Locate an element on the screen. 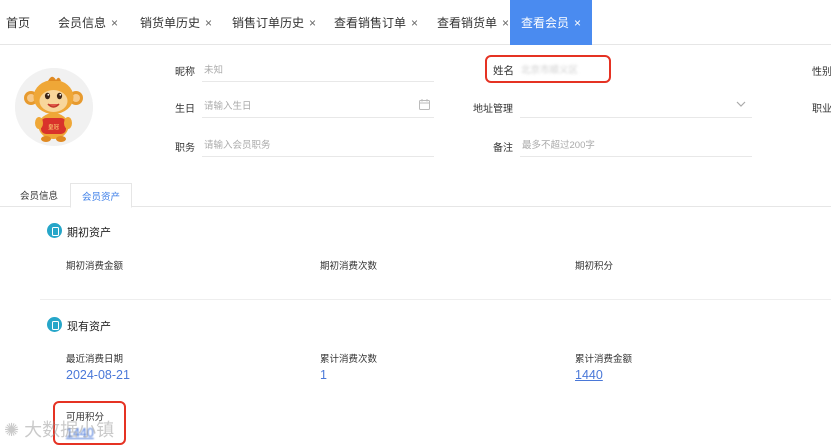 This screenshot has height=447, width=831. tab-view-member: 查看会员 × is located at coordinates (551, 22).